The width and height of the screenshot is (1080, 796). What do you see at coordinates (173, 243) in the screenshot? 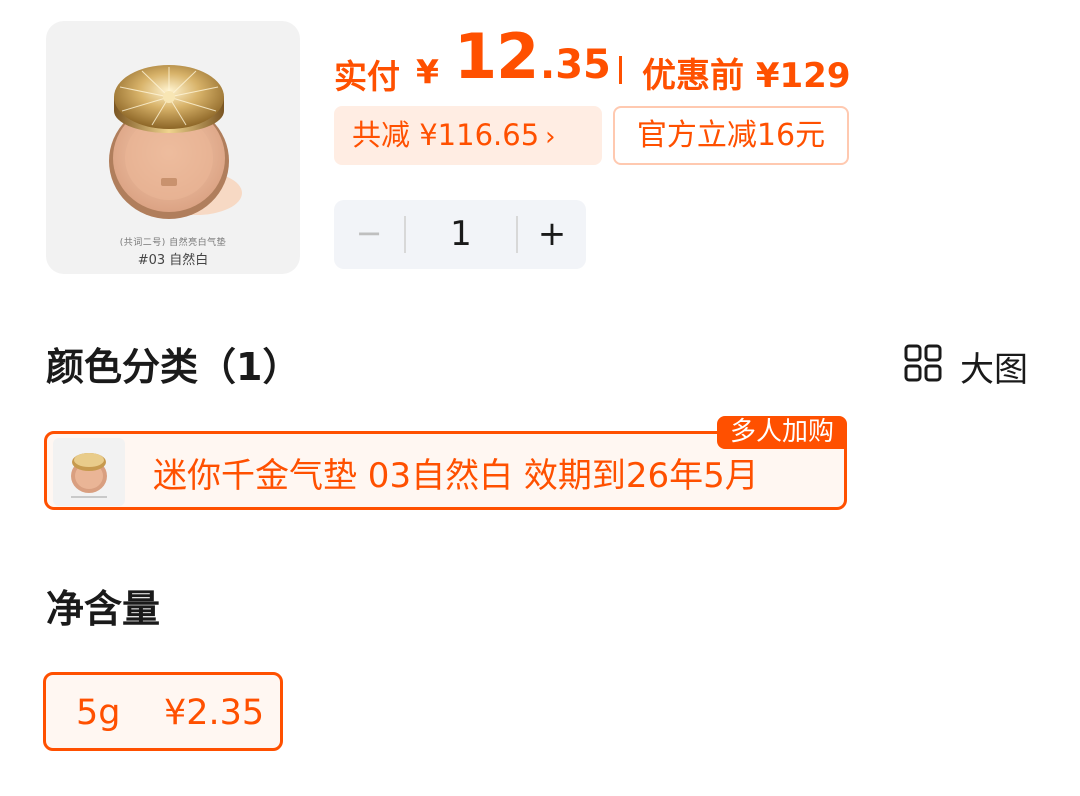
I see `product-image-caption-small: (共词二号) 自然亮白气垫` at bounding box center [173, 243].